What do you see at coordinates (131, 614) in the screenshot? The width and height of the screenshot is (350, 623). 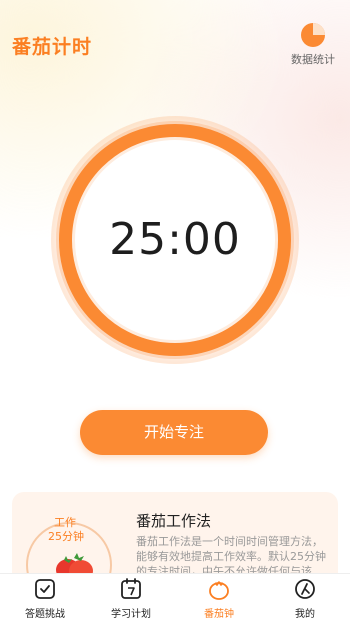 I see `tab-study-plan-label: 学习计划` at bounding box center [131, 614].